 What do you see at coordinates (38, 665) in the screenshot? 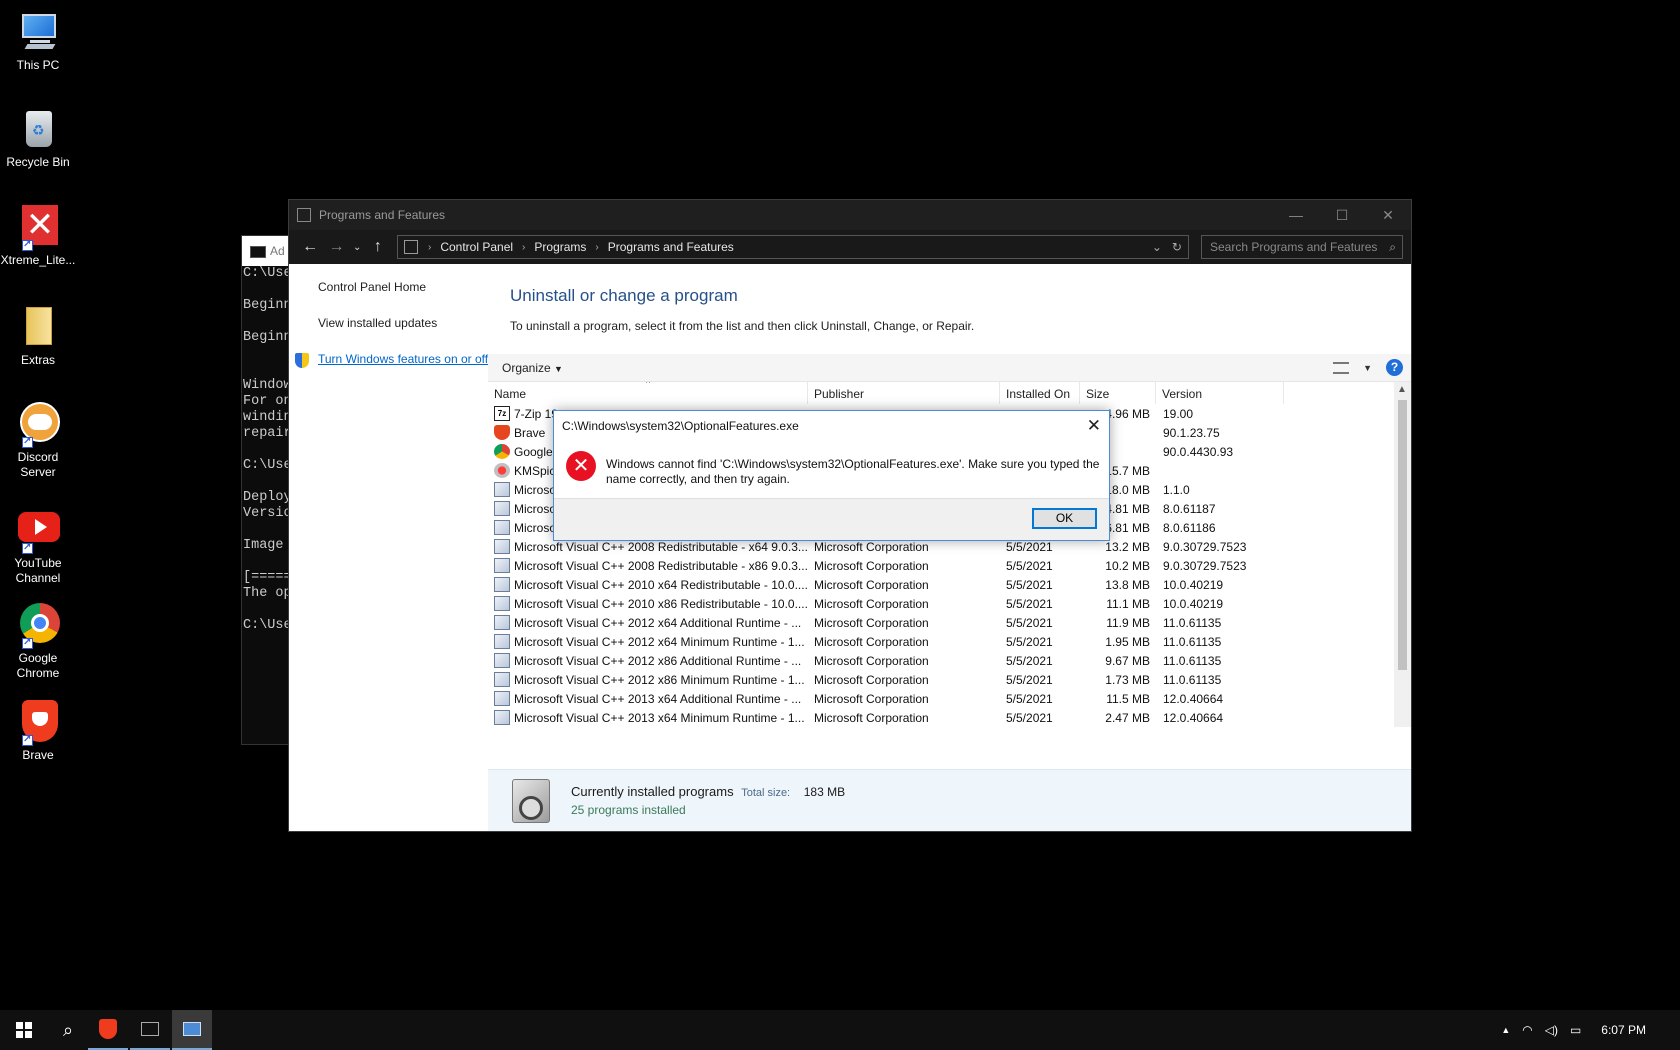
I see `desktop-icon-label: Google Chrome` at bounding box center [38, 665].